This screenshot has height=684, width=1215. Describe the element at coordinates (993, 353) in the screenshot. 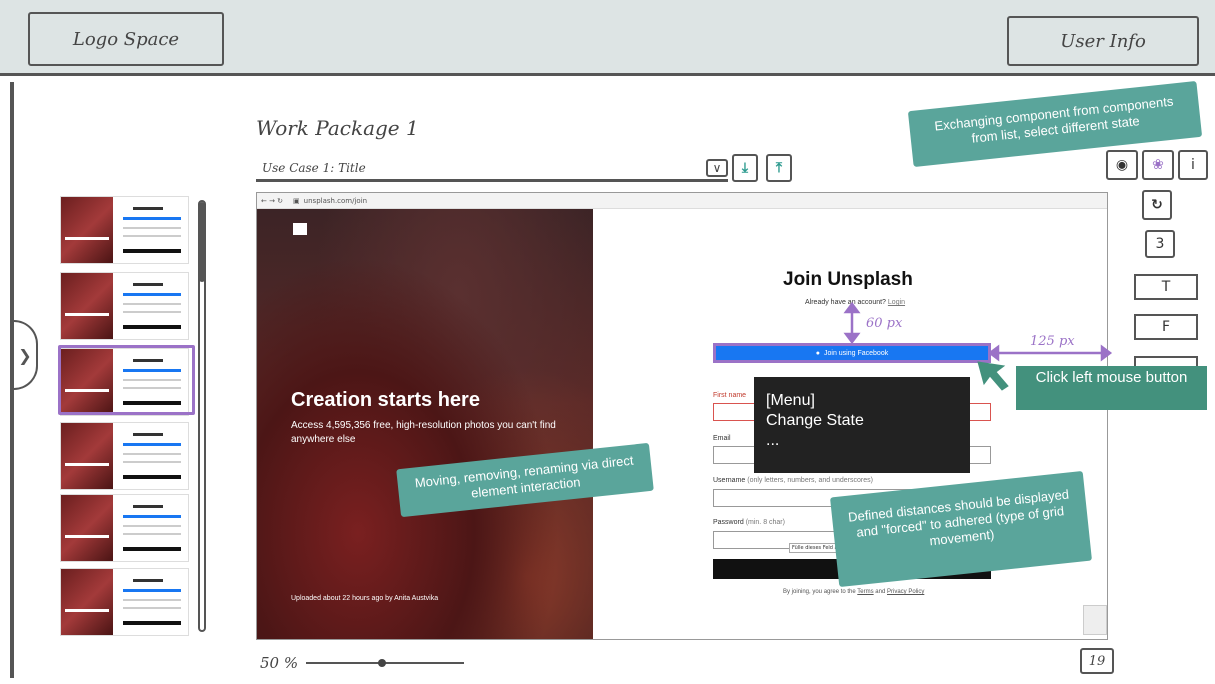

I see `arrow-left-icon` at that location.